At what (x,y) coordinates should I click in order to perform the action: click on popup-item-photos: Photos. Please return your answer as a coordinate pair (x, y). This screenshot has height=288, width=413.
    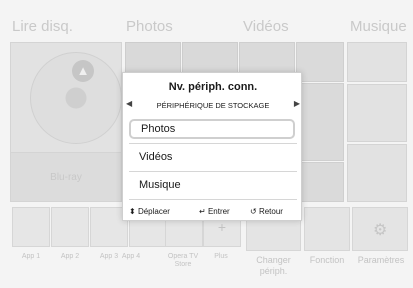
    Looking at the image, I should click on (212, 129).